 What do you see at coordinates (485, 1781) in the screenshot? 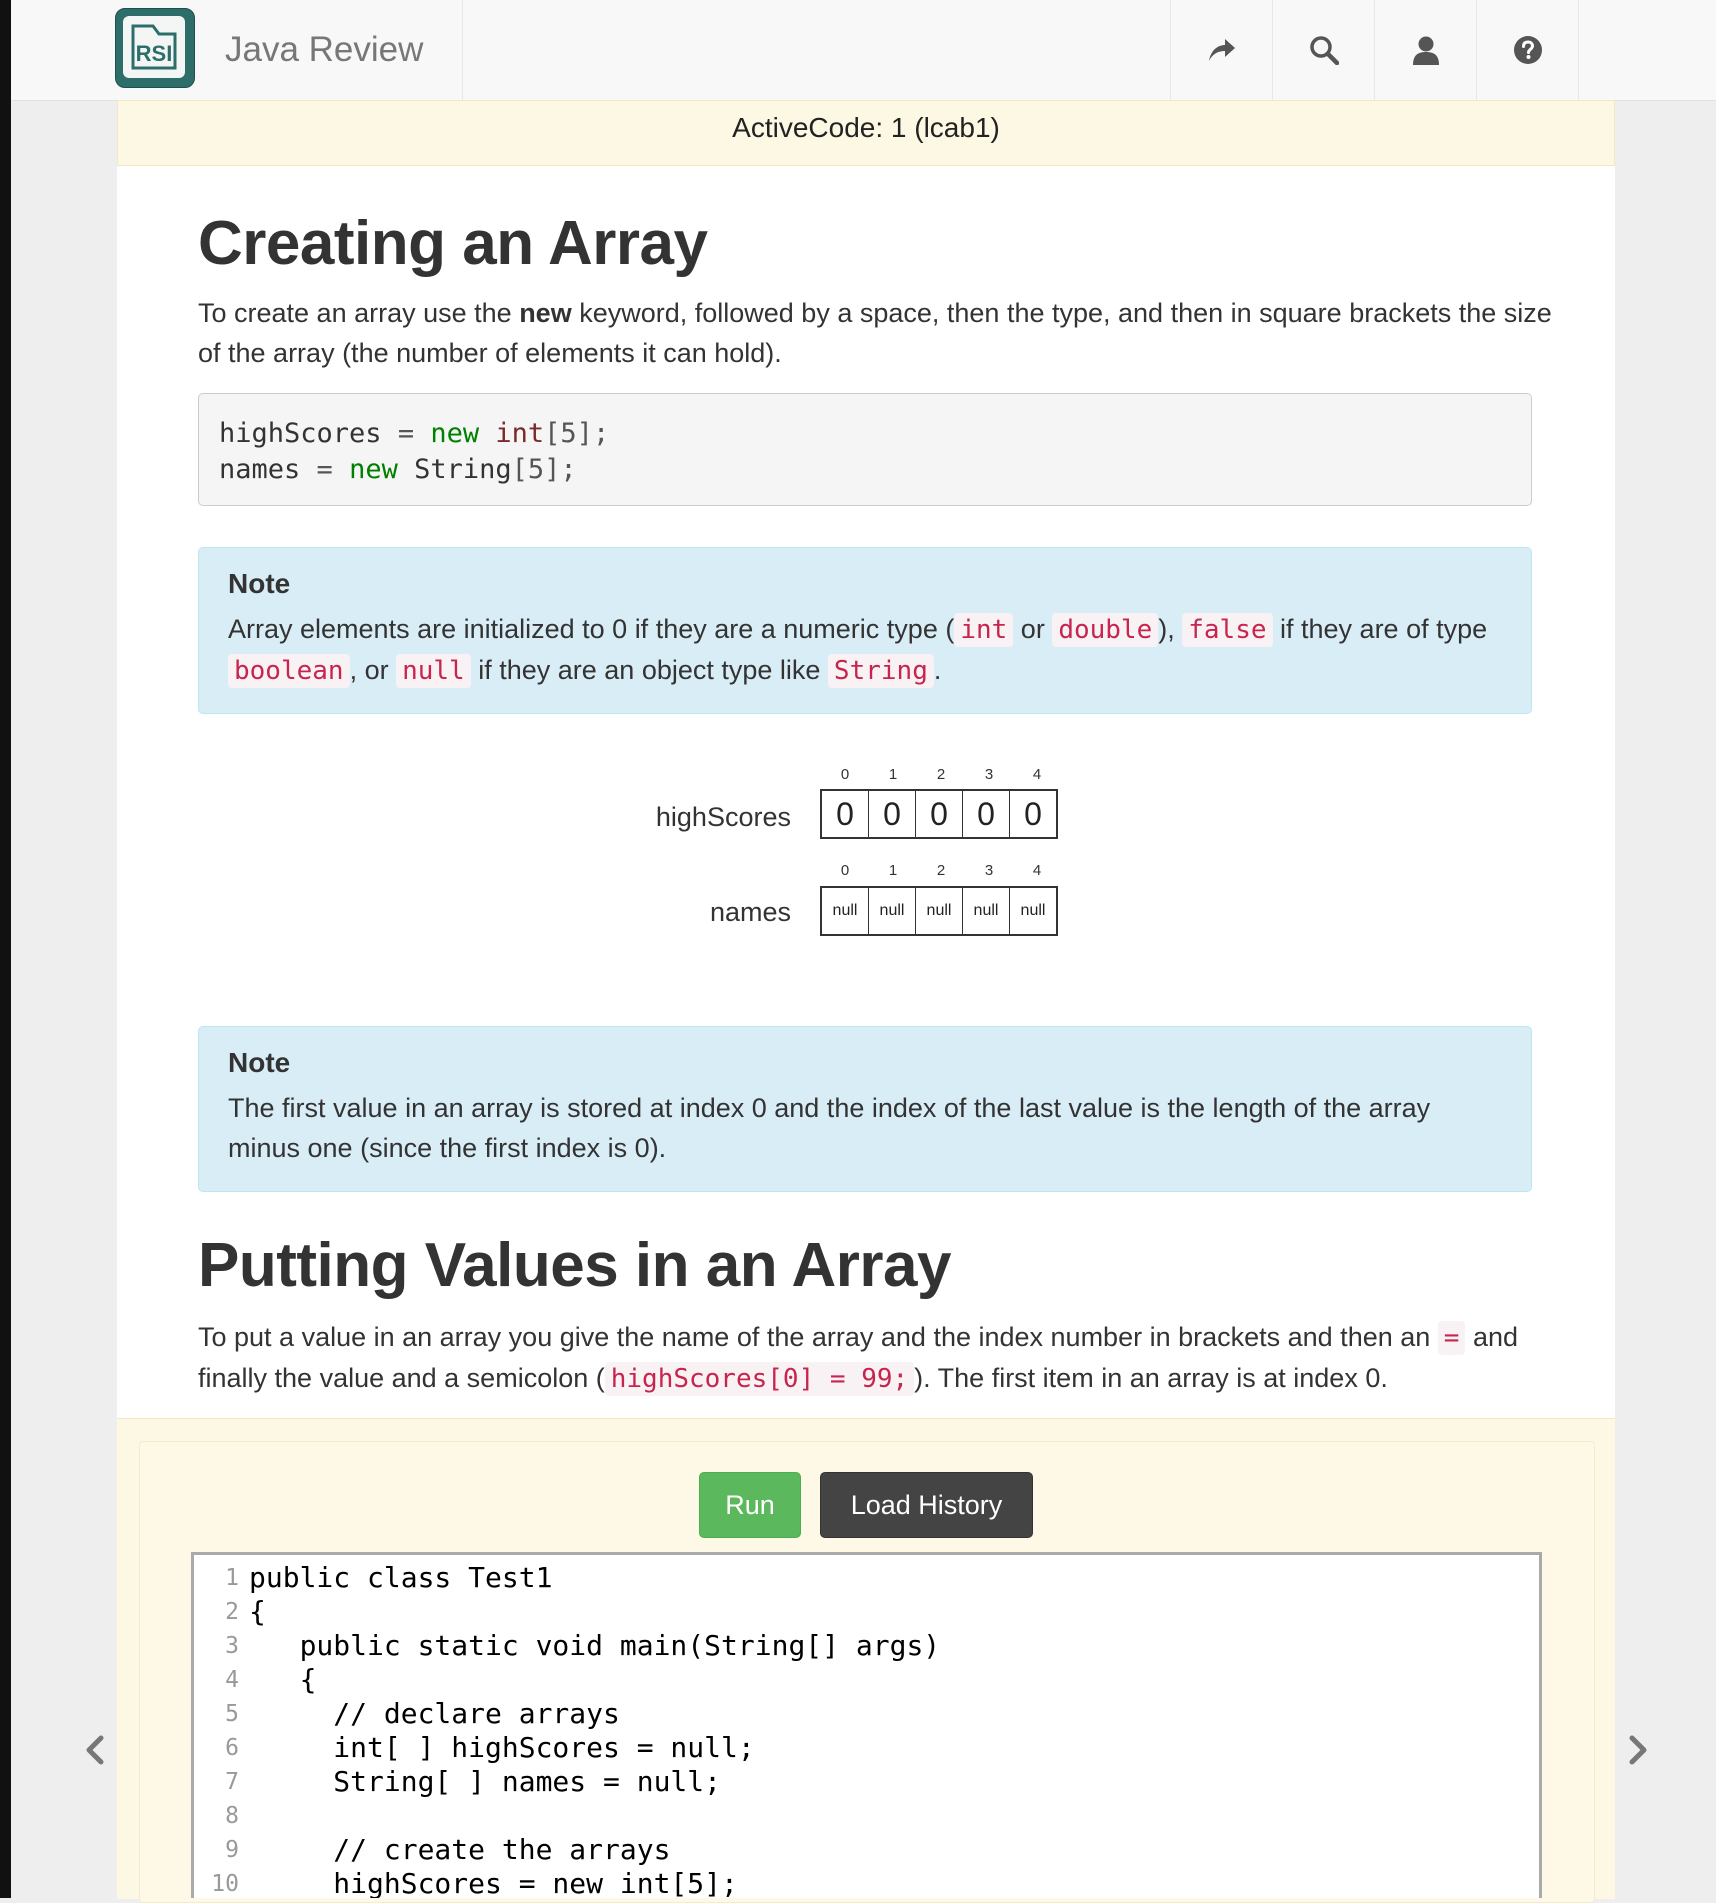
I see `code-line: String[ ] names = null;` at bounding box center [485, 1781].